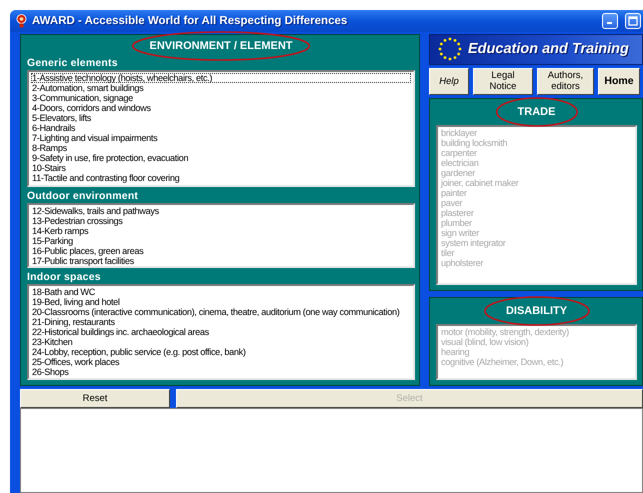 The width and height of the screenshot is (643, 493). What do you see at coordinates (221, 351) in the screenshot?
I see `list-item: 24-Lobby, reception, public service (e.g. post office, bank)` at bounding box center [221, 351].